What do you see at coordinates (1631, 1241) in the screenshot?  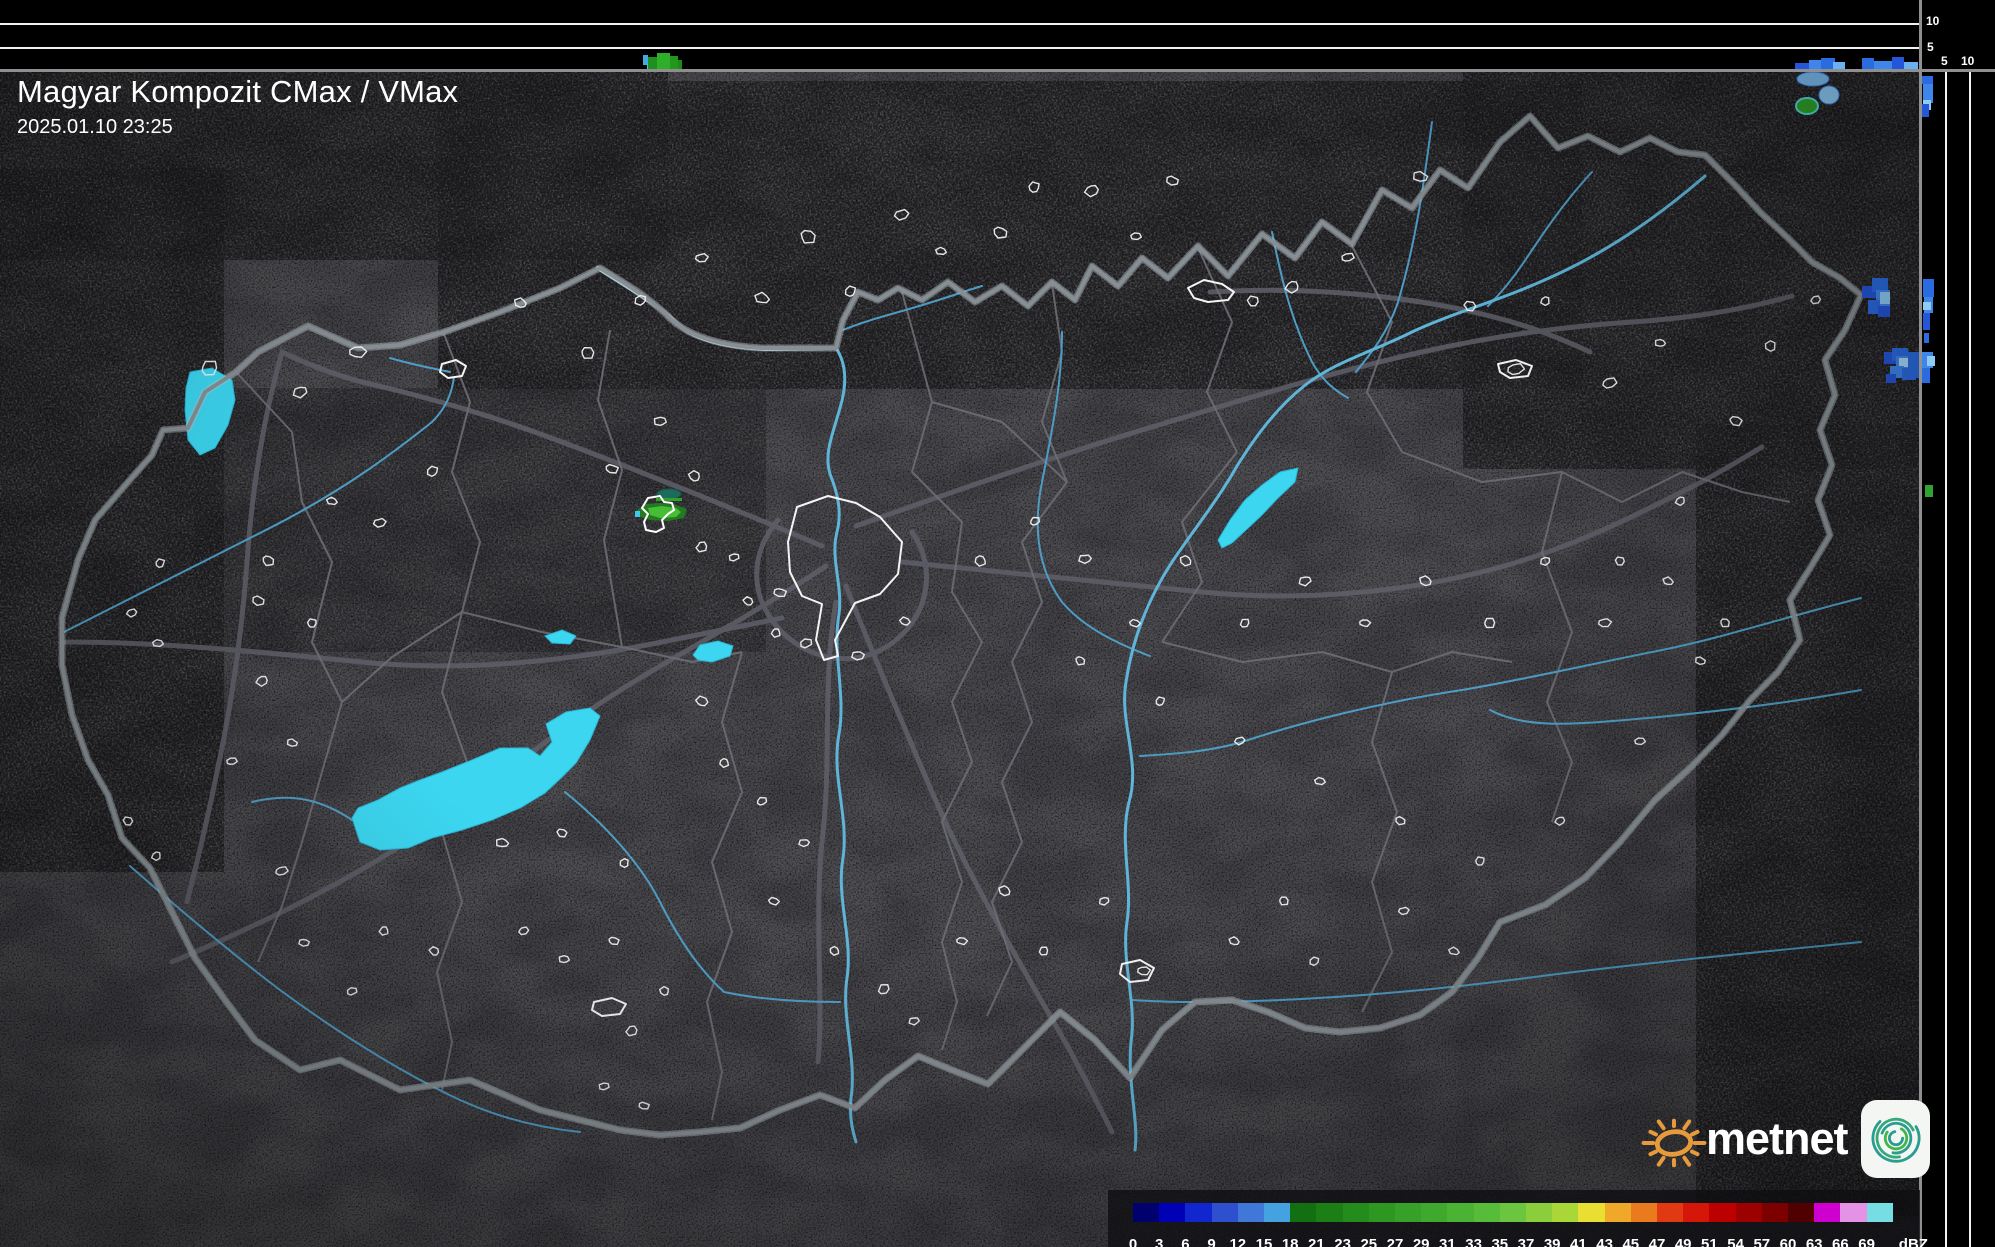 I see `dbz-label: 45` at bounding box center [1631, 1241].